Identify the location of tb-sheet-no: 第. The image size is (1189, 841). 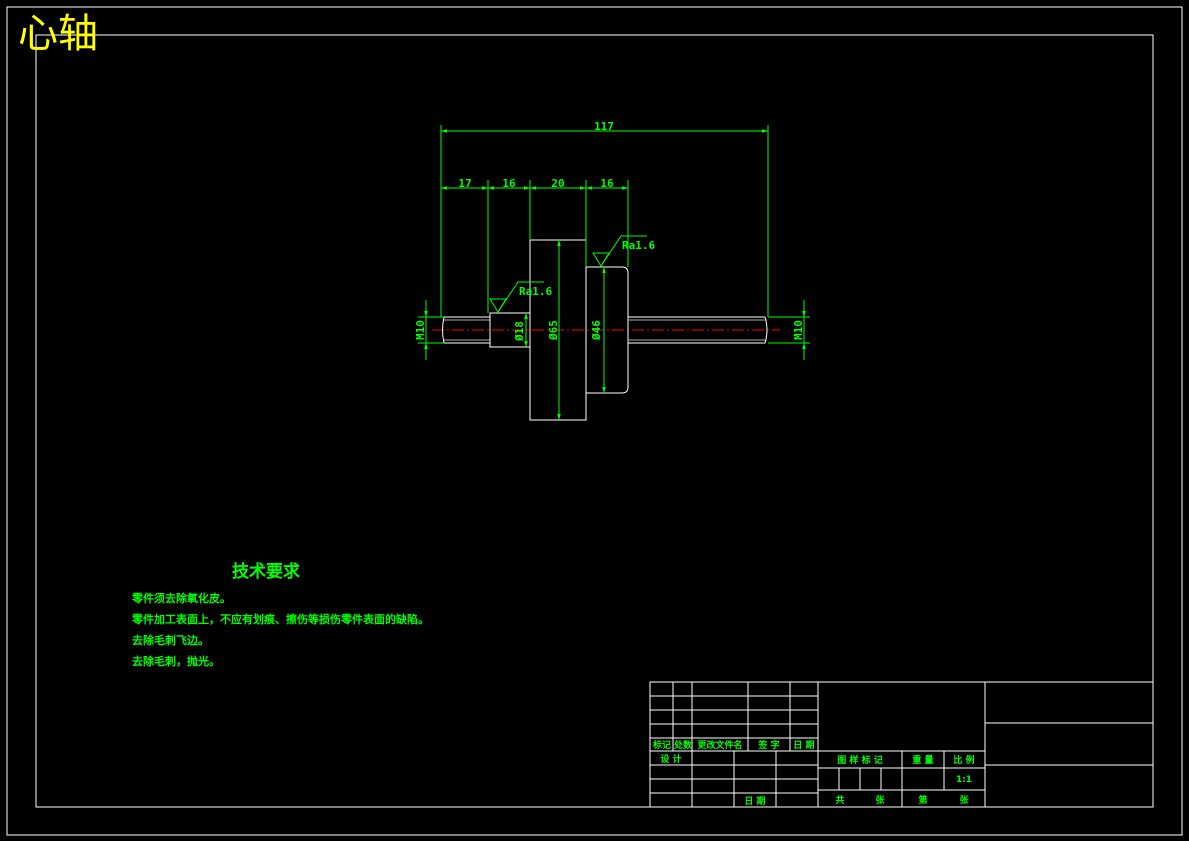
(922, 800).